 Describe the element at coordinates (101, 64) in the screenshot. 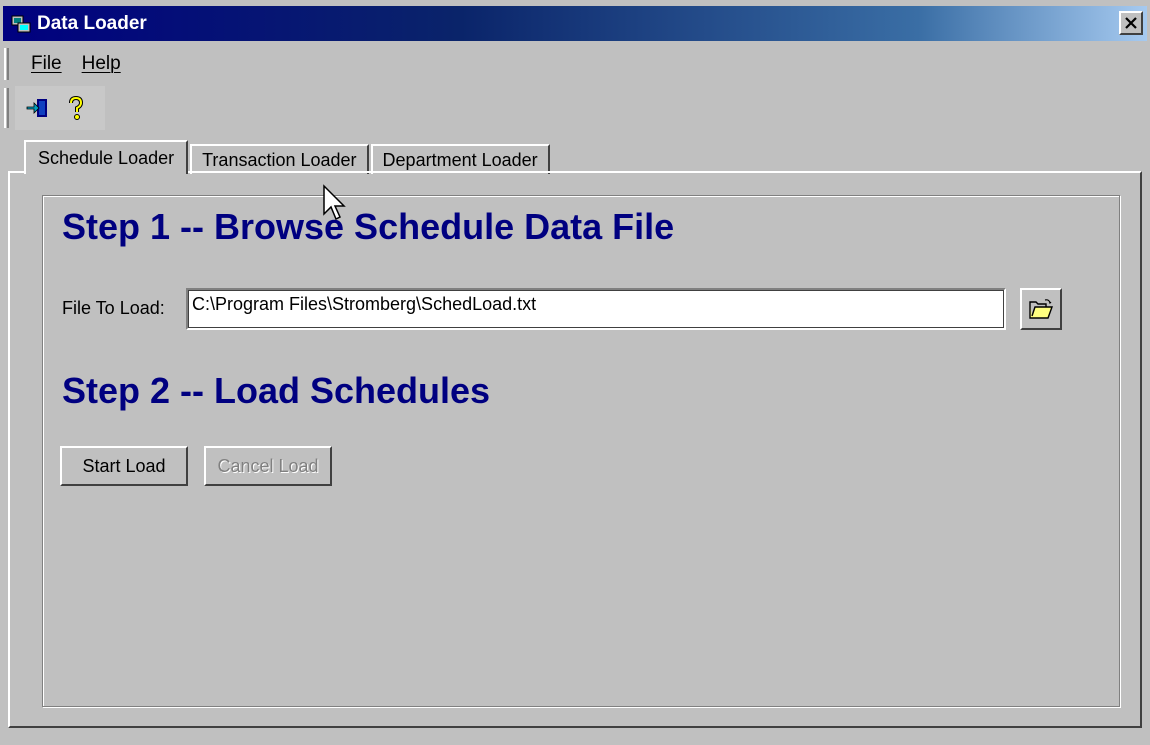

I see `menu-help: Help` at that location.